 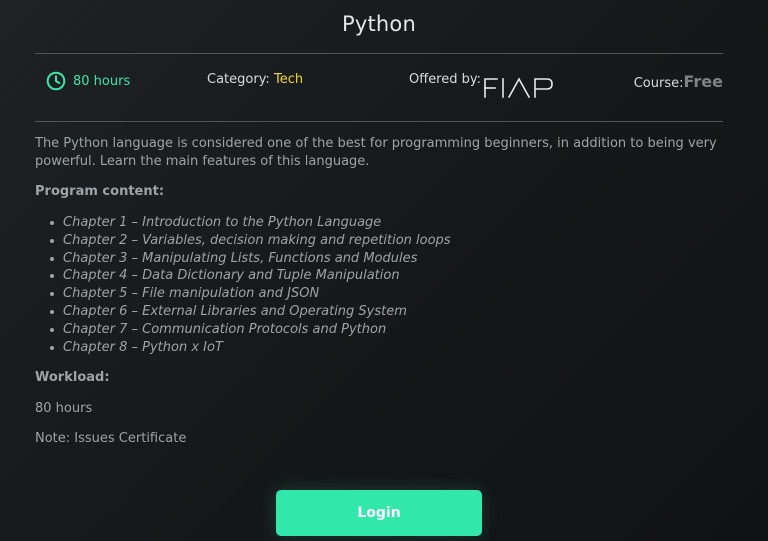 What do you see at coordinates (250, 348) in the screenshot?
I see `chapter-item: Chapter 8 – Python x IoT` at bounding box center [250, 348].